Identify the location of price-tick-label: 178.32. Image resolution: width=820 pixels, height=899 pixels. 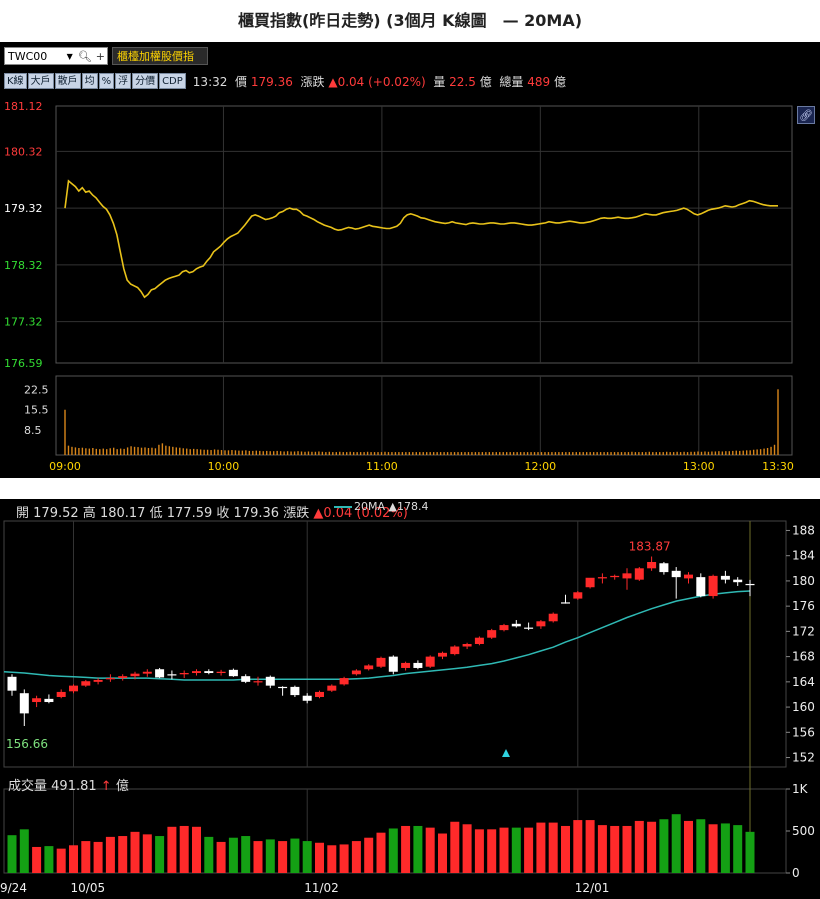
(23, 265).